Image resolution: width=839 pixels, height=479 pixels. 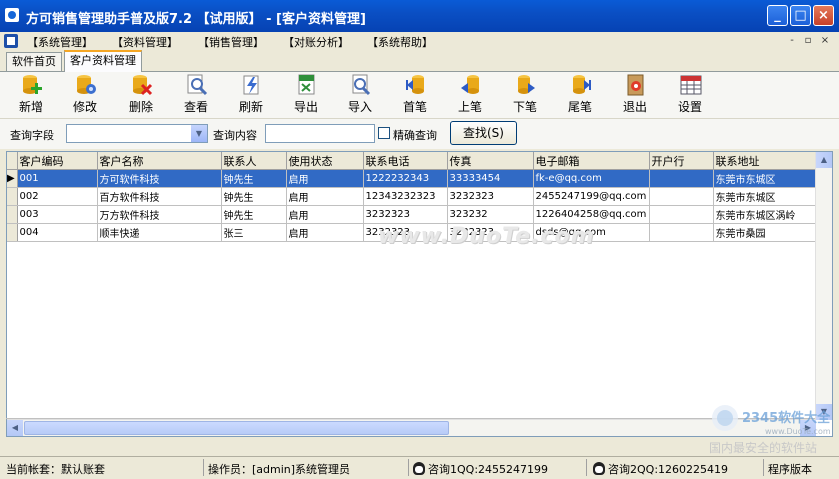 What do you see at coordinates (490, 214) in the screenshot?
I see `table-cell: 323232` at bounding box center [490, 214].